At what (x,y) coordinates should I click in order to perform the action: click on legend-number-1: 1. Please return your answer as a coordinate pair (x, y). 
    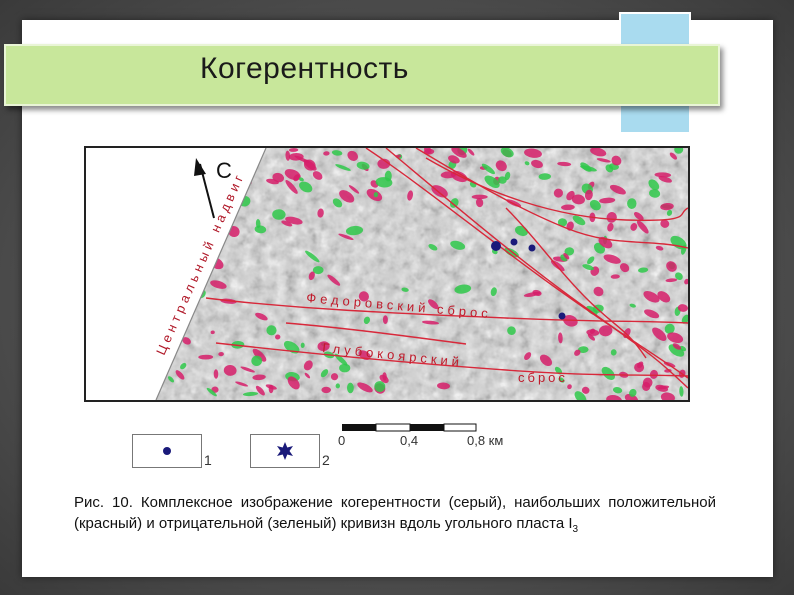
    Looking at the image, I should click on (208, 460).